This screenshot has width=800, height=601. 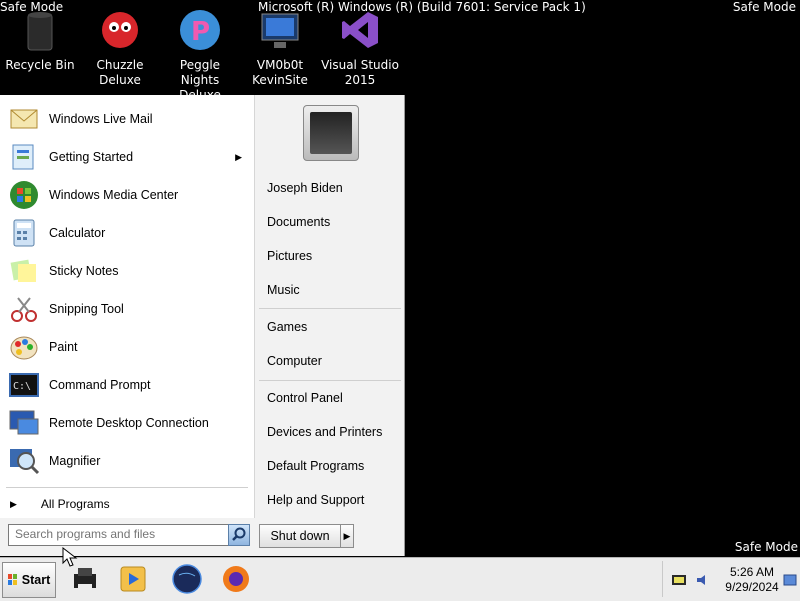 What do you see at coordinates (334, 398) in the screenshot?
I see `places-item-control-panel: Control Panel` at bounding box center [334, 398].